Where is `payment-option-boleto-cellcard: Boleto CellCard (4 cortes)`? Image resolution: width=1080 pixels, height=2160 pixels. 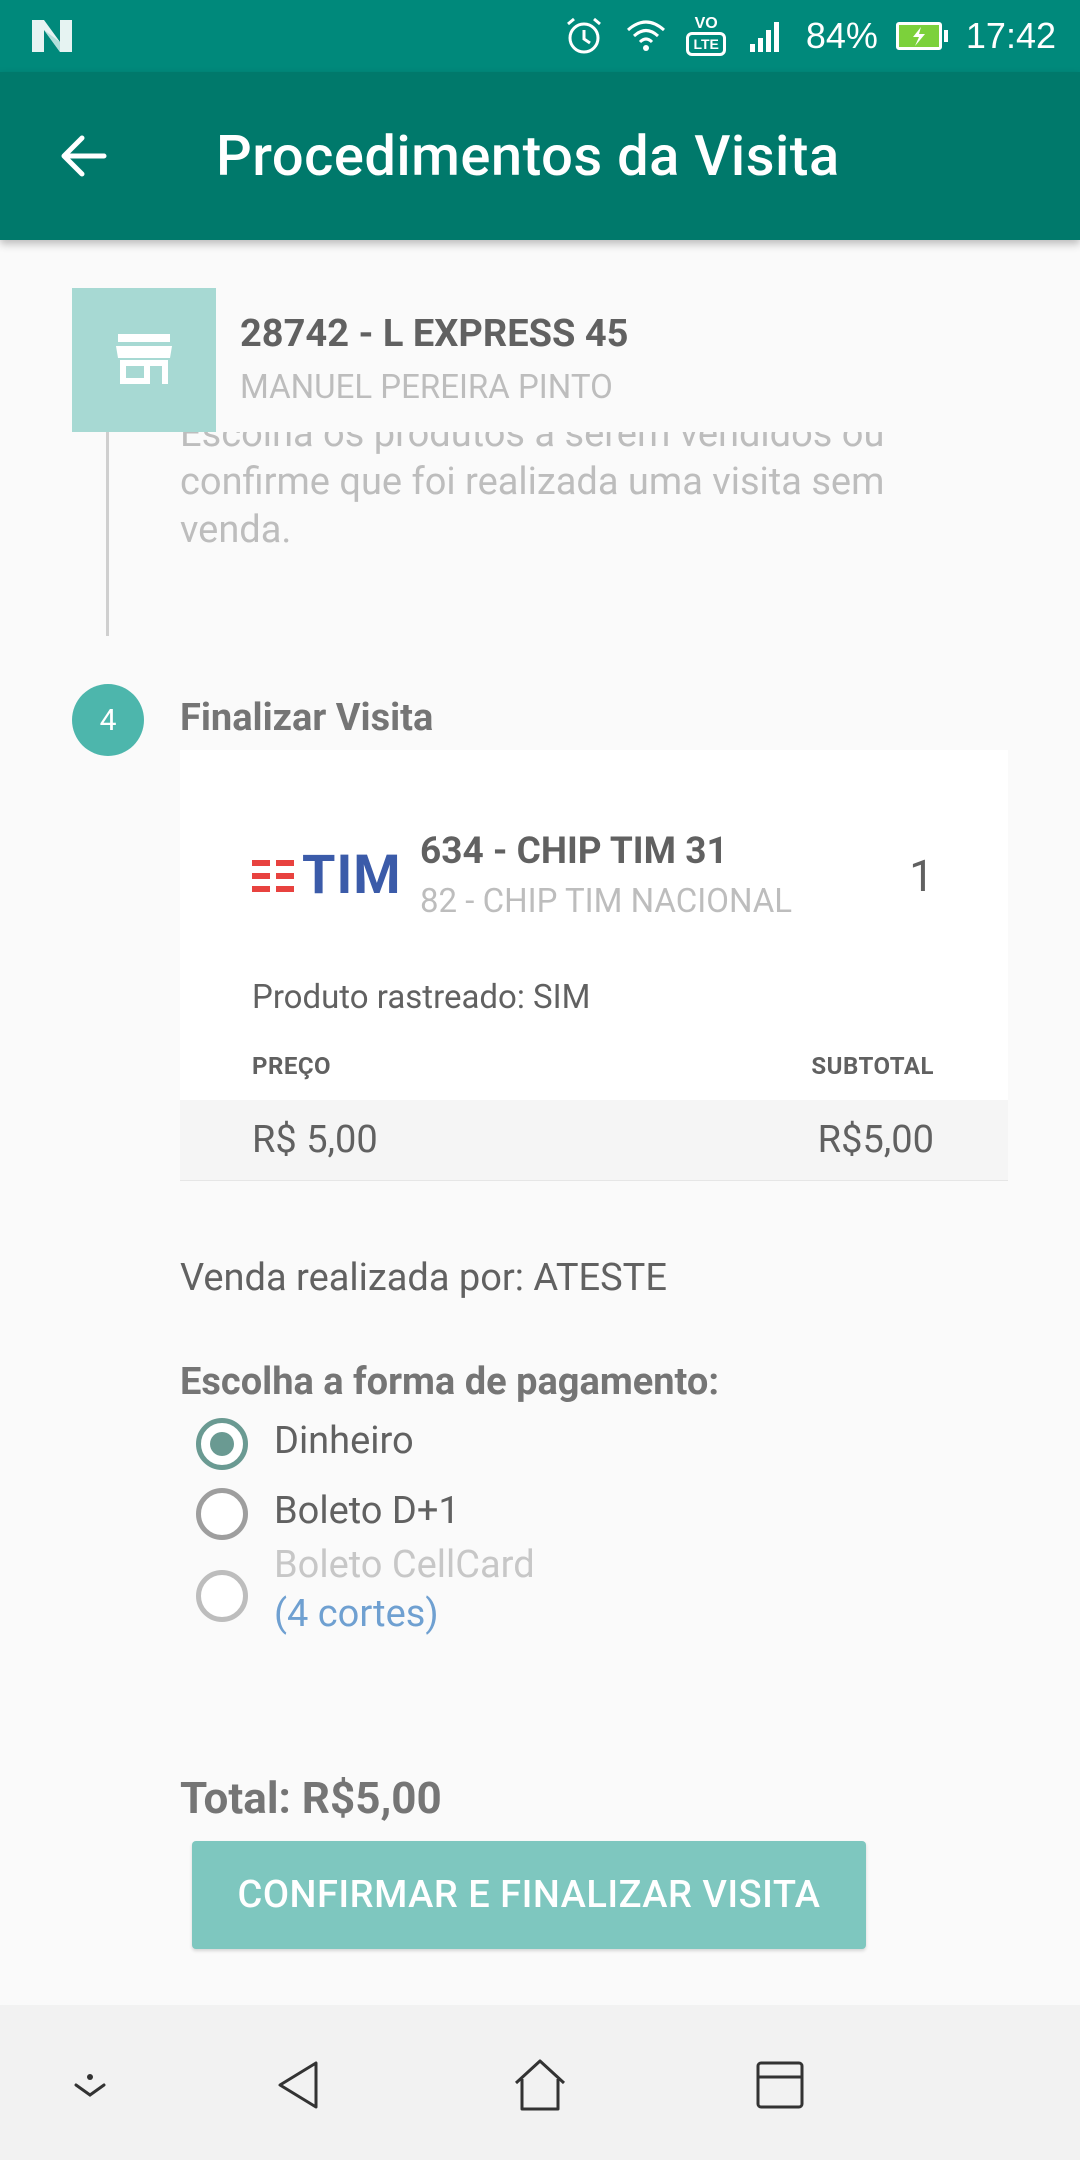
payment-option-boleto-cellcard: Boleto CellCard (4 cortes) is located at coordinates (365, 1589).